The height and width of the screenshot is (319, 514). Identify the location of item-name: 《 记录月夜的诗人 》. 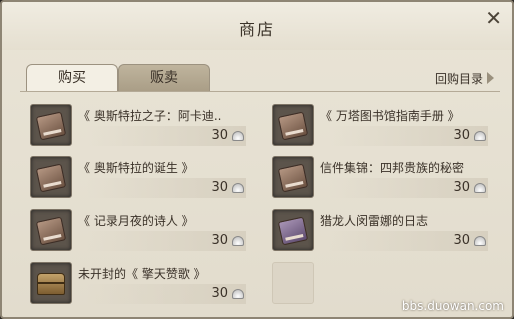
(136, 221).